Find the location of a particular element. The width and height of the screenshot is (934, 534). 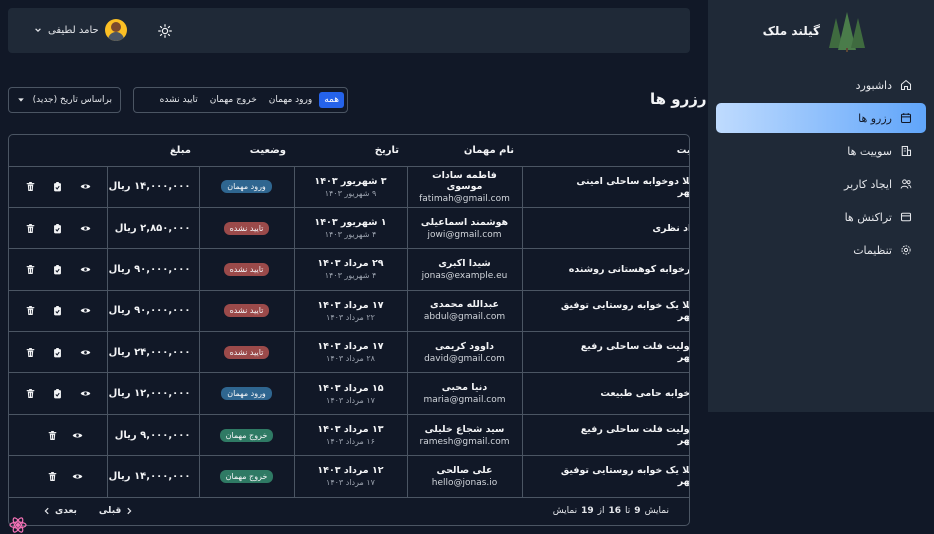

sun-icon is located at coordinates (165, 31).